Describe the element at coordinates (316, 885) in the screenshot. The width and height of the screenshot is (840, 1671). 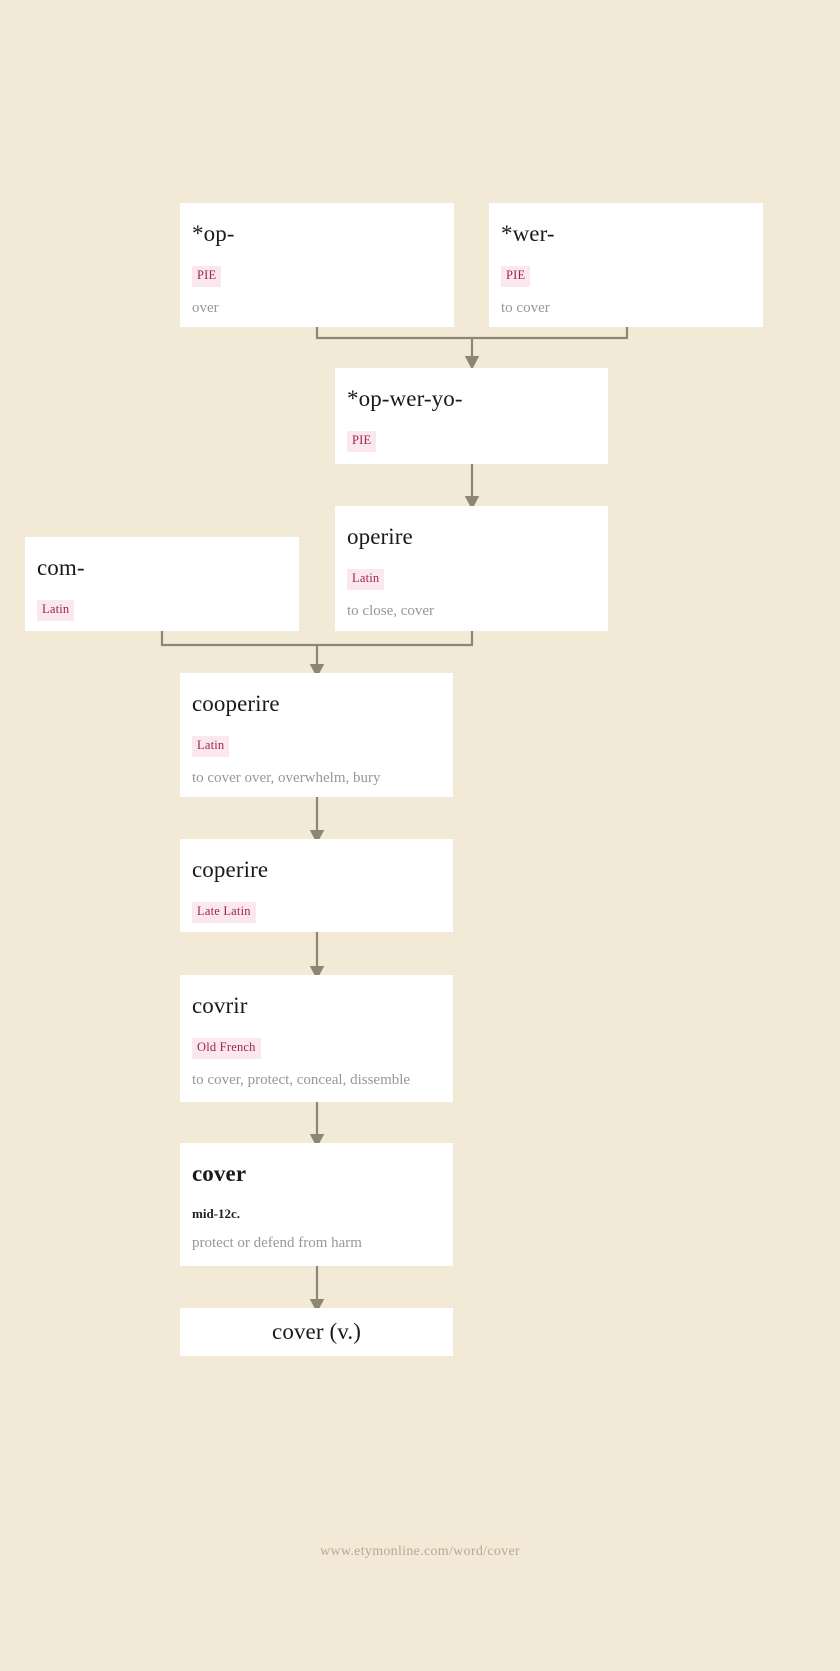
I see `node-coperire: coperire Late Latin` at that location.